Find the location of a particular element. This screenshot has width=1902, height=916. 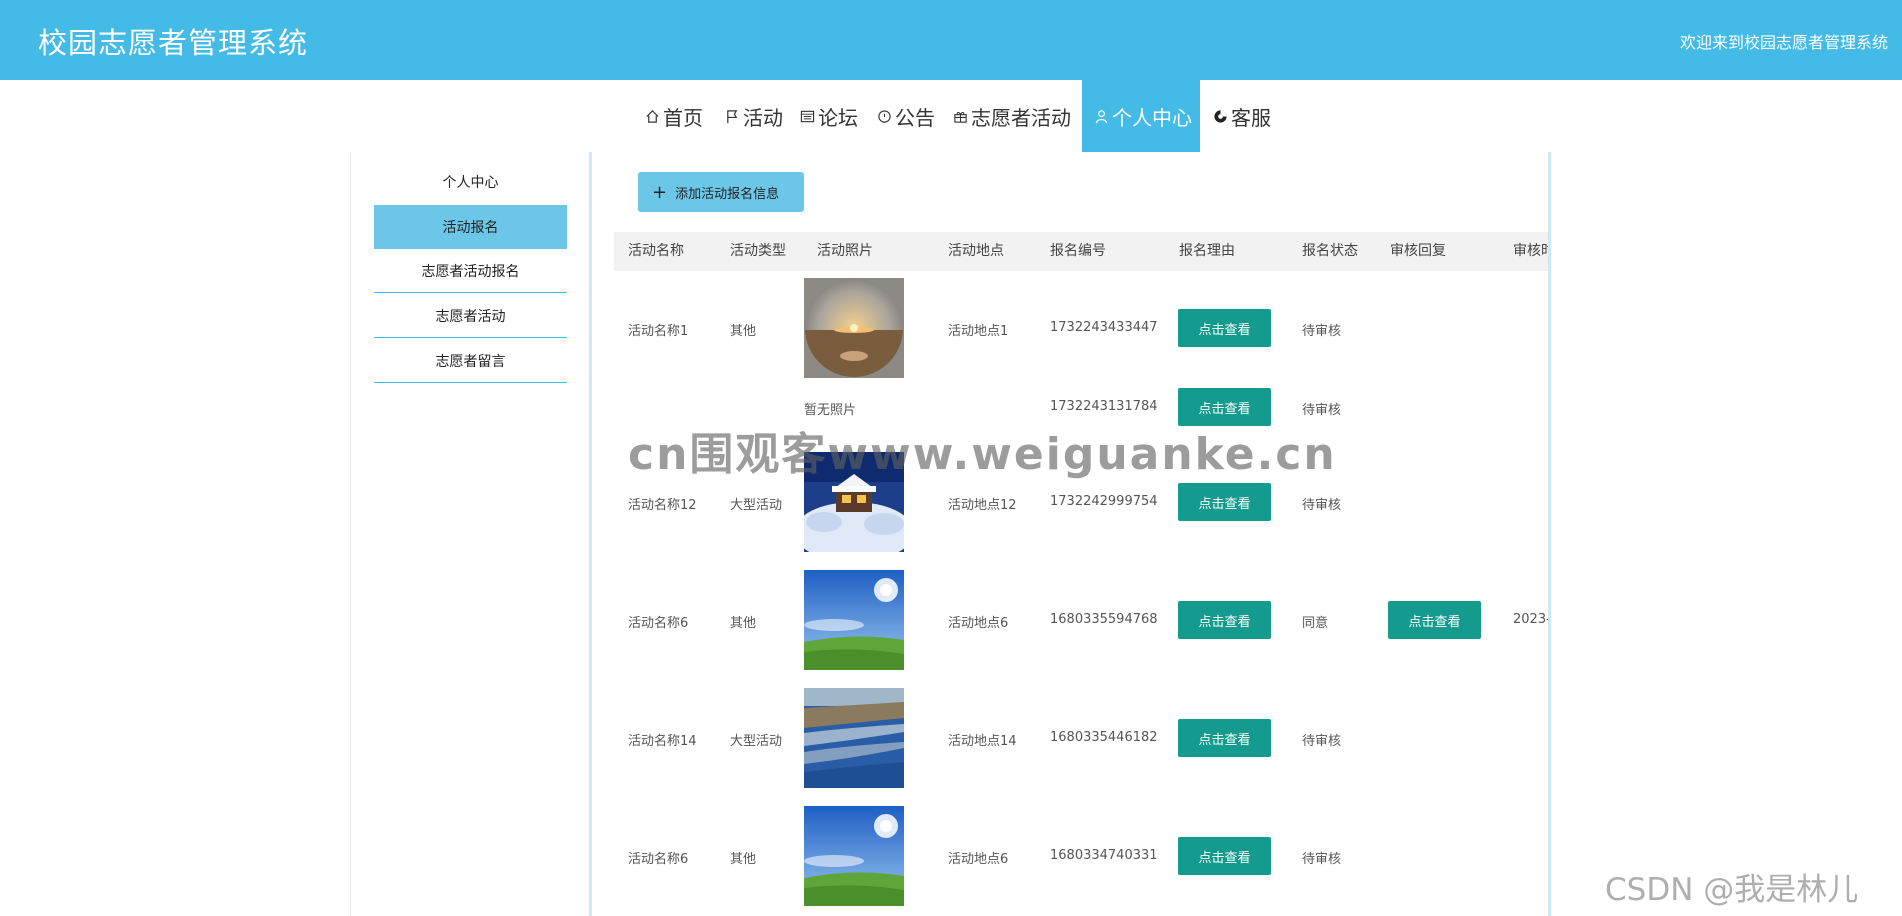

user-icon is located at coordinates (1101, 116).